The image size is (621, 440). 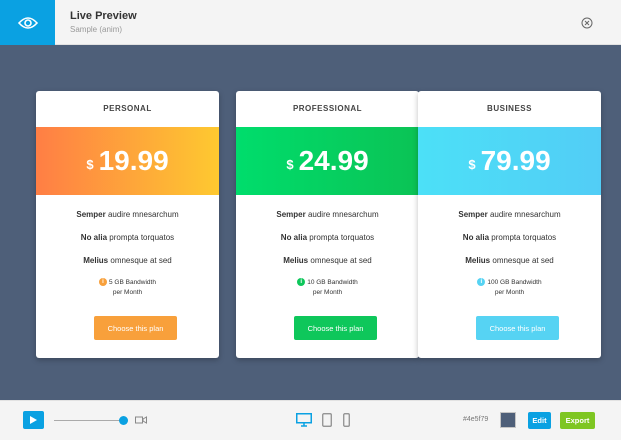 I want to click on eye-button, so click(x=27, y=22).